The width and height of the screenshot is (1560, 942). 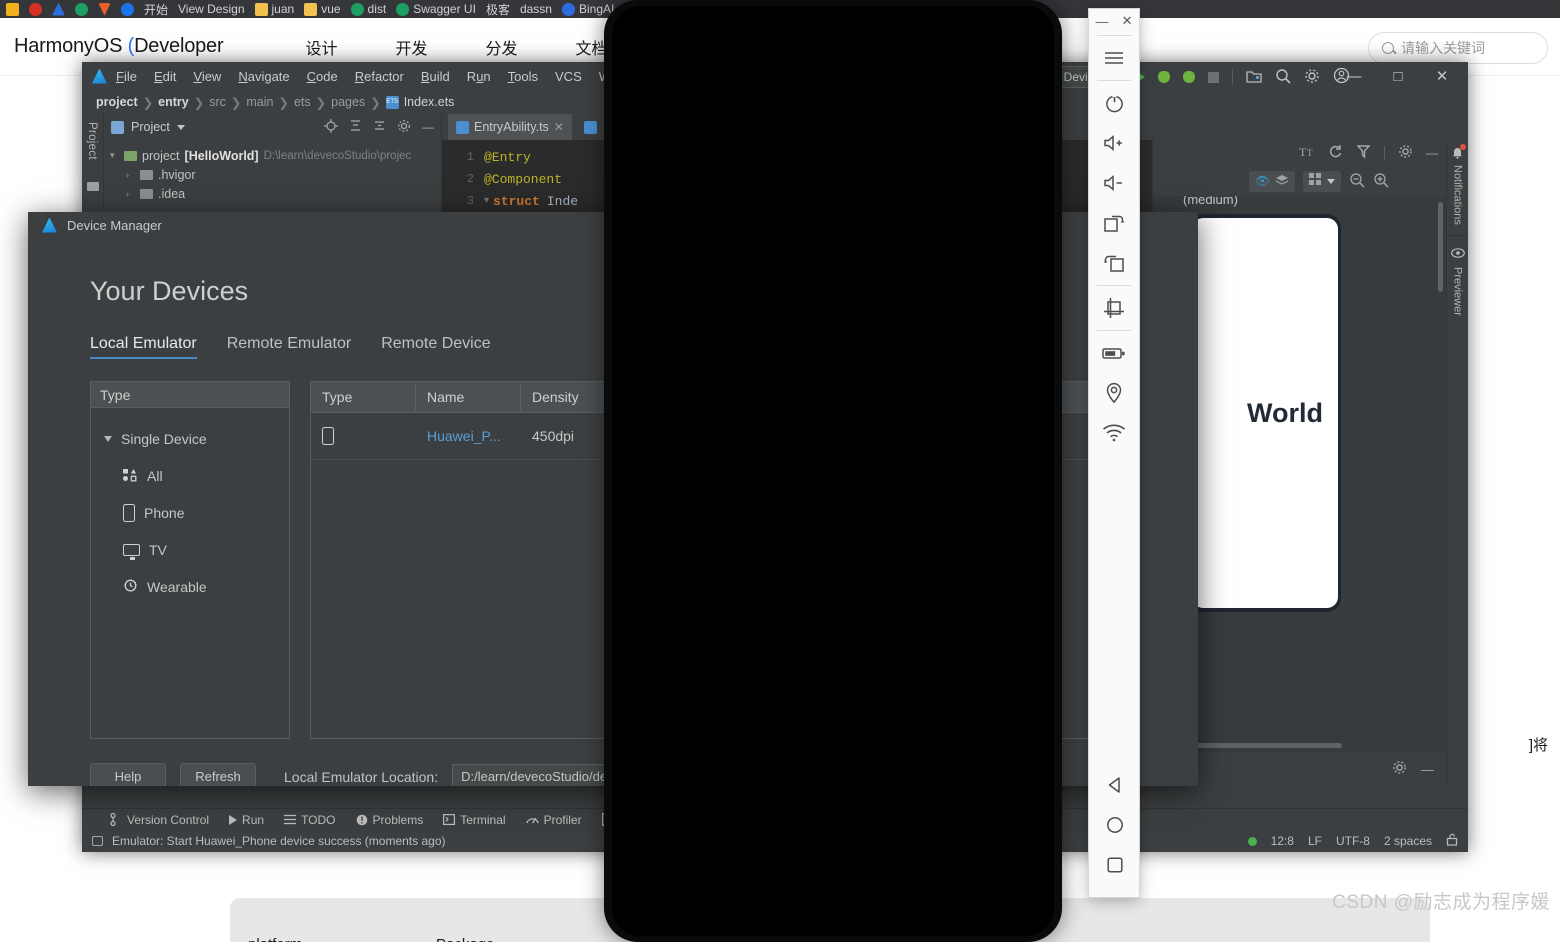 I want to click on collapse-all-icon, so click(x=379, y=127).